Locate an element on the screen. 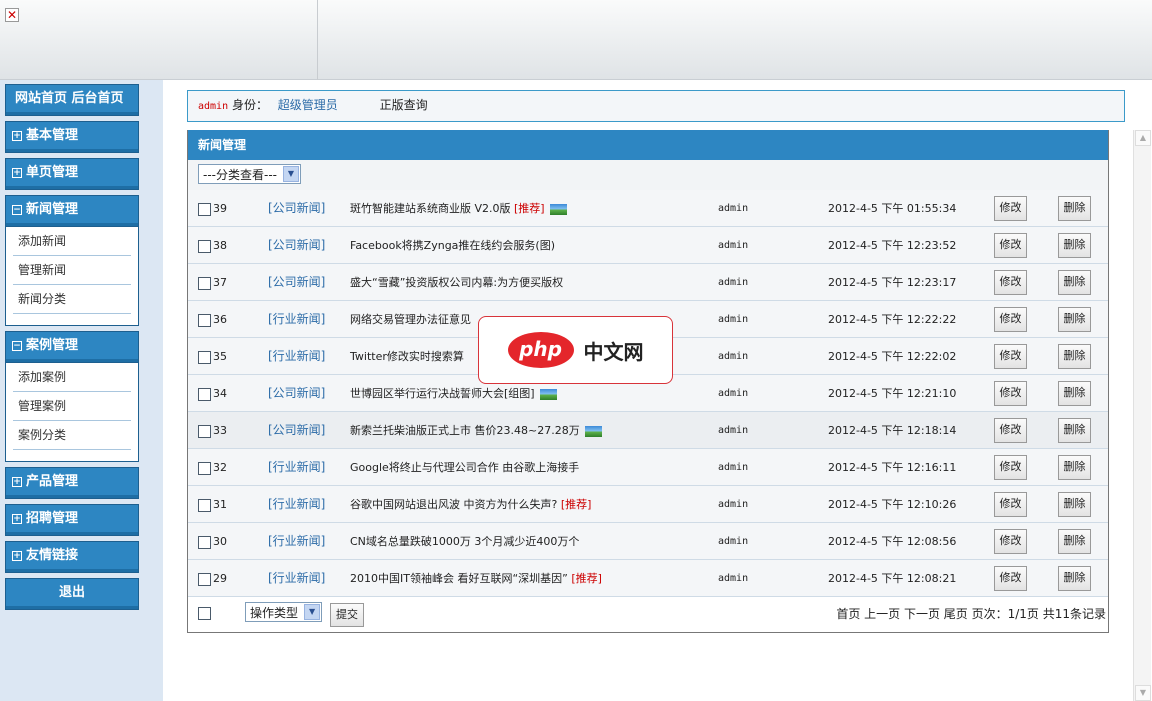 This screenshot has width=1152, height=701. news-time: 2012-4-5 下午 12:18:14 is located at coordinates (892, 430).